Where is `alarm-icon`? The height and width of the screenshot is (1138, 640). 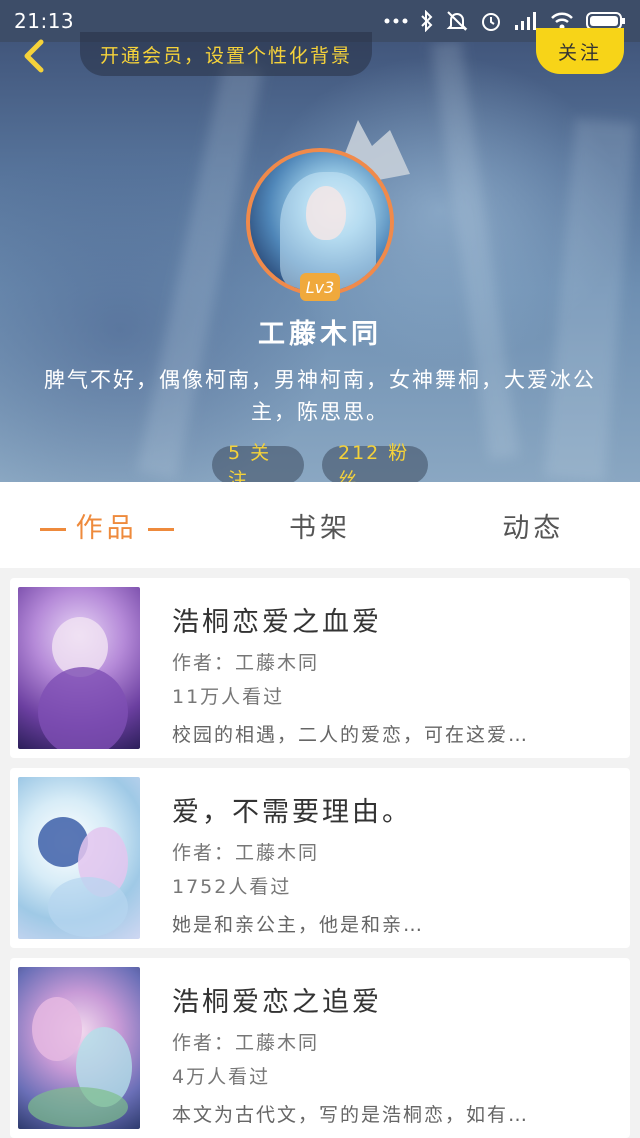 alarm-icon is located at coordinates (491, 22).